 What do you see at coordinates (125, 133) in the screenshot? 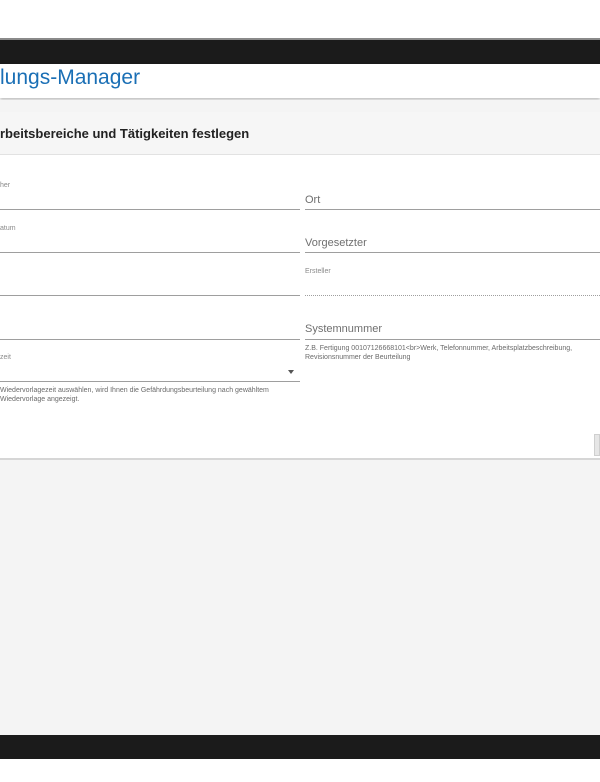
I see `card-title: rbeitsbereiche und Tätigkeiten festlegen` at bounding box center [125, 133].